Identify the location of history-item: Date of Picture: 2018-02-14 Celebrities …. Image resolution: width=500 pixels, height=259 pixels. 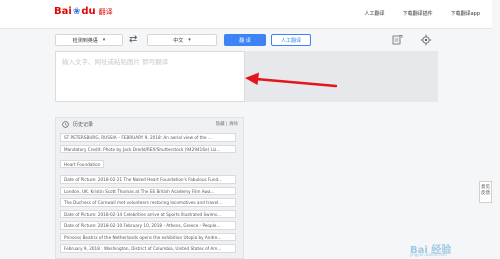
(148, 213).